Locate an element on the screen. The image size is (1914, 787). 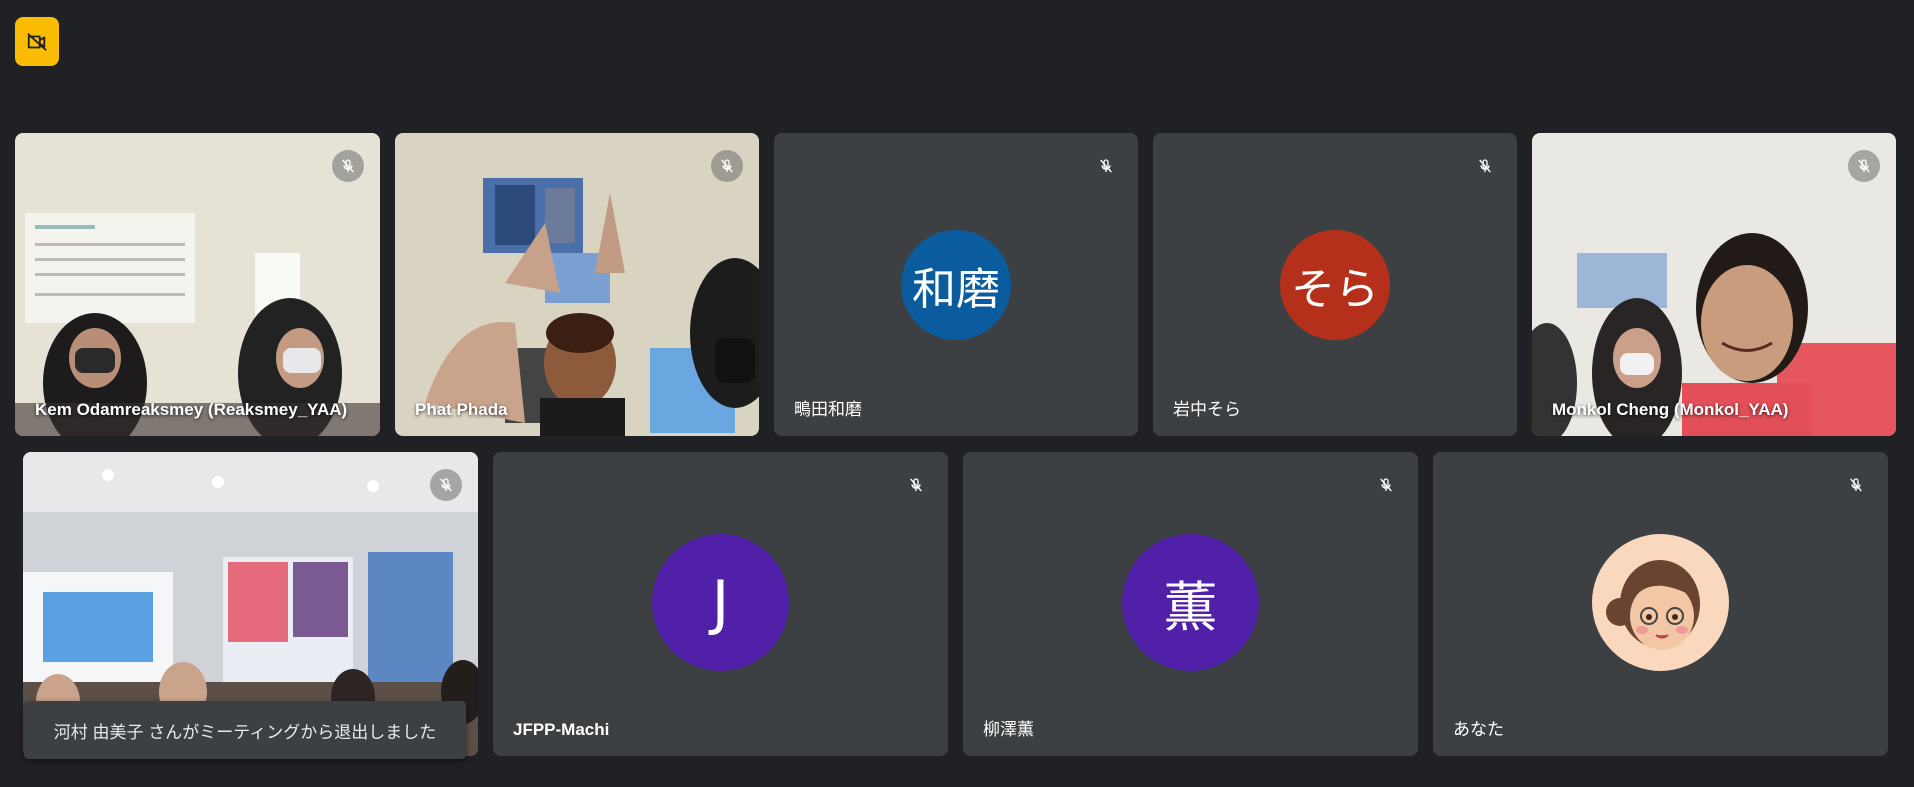
participant-name: JFPP-Machi is located at coordinates (561, 729).